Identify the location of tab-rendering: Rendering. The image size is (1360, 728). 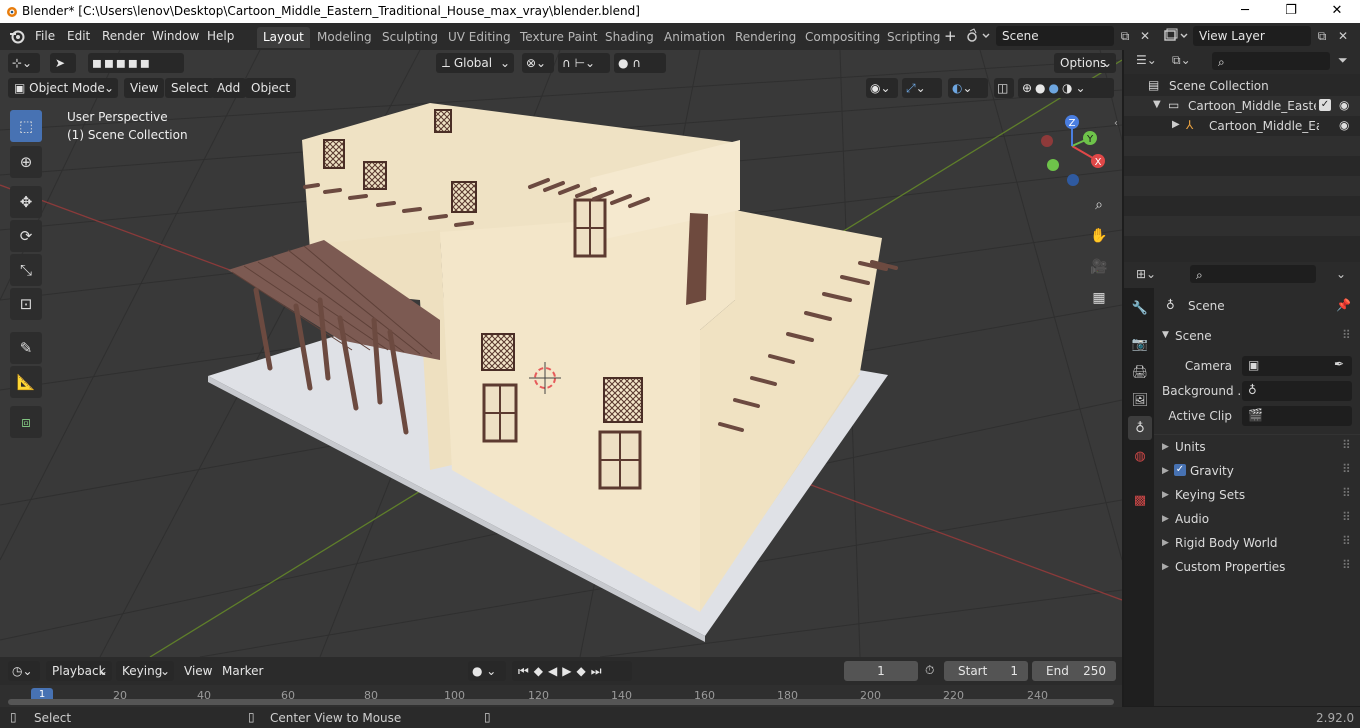
(765, 37).